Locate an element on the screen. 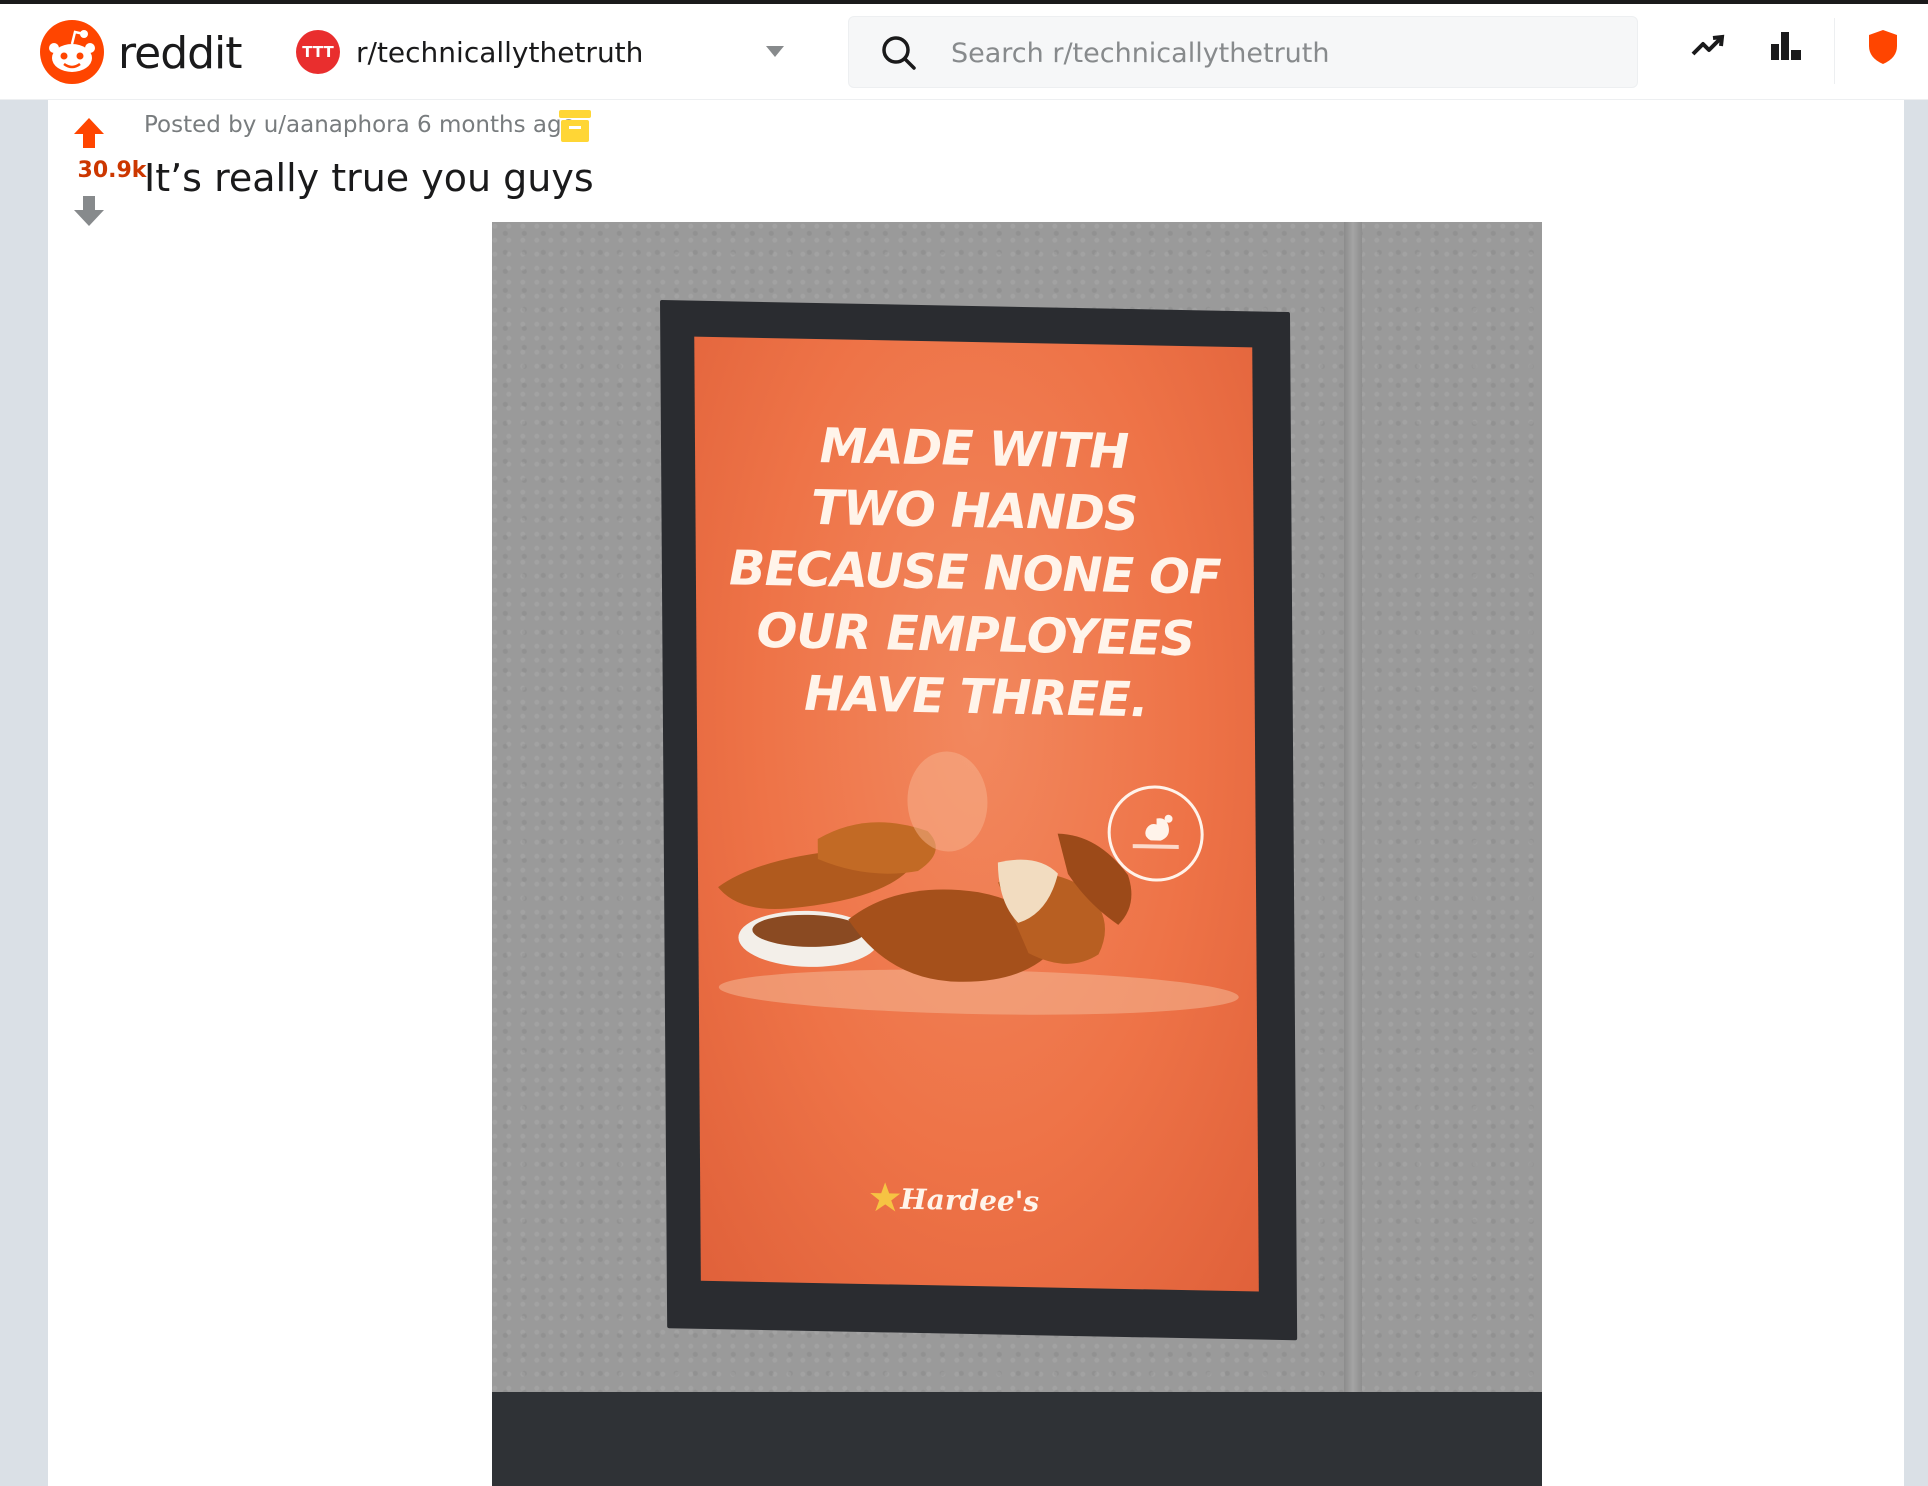 The image size is (1928, 1486). leaderboard-icon is located at coordinates (1786, 46).